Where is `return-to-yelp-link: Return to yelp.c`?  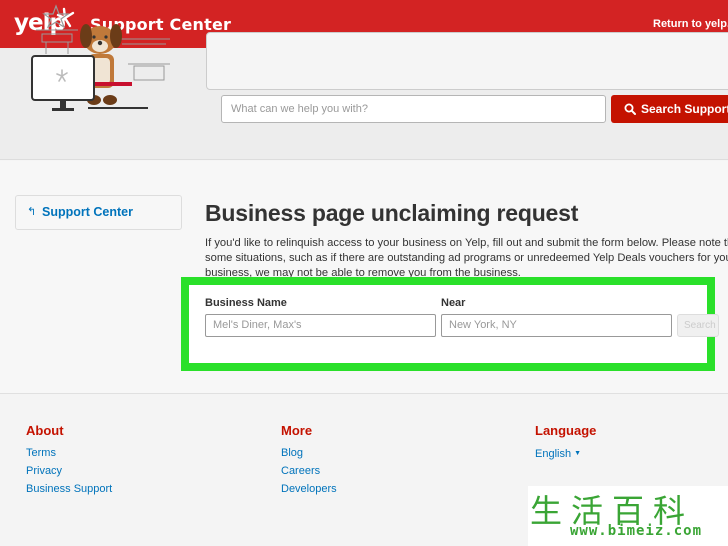 return-to-yelp-link: Return to yelp.c is located at coordinates (690, 24).